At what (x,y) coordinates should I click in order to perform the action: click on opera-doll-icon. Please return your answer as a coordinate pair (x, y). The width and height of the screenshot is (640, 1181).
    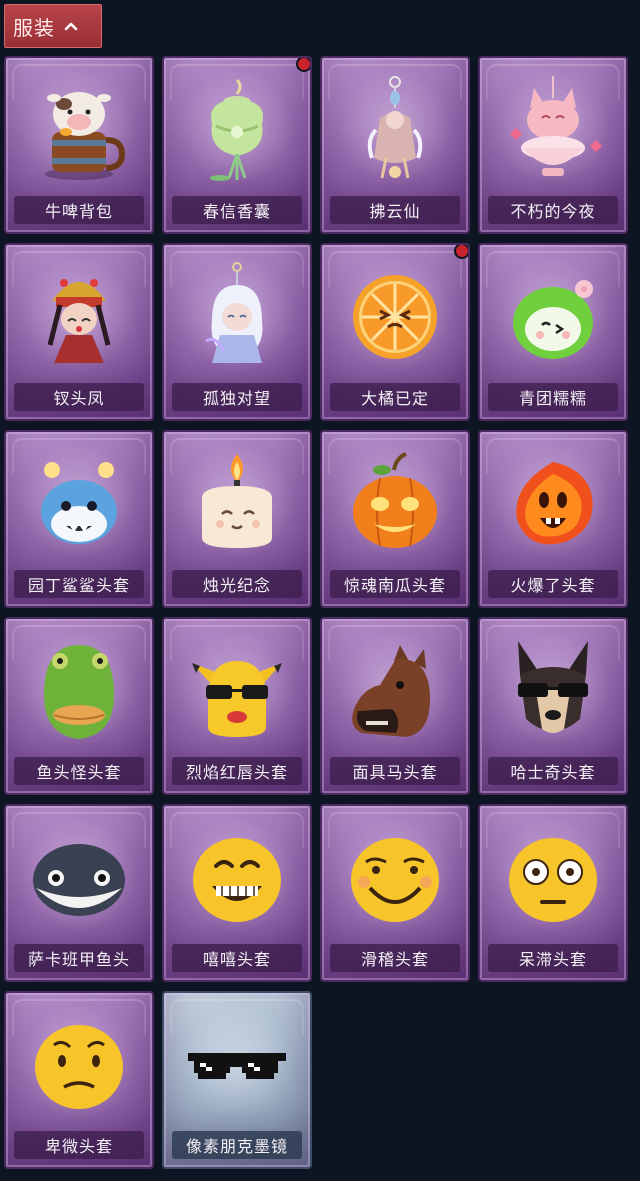
    Looking at the image, I should click on (79, 317).